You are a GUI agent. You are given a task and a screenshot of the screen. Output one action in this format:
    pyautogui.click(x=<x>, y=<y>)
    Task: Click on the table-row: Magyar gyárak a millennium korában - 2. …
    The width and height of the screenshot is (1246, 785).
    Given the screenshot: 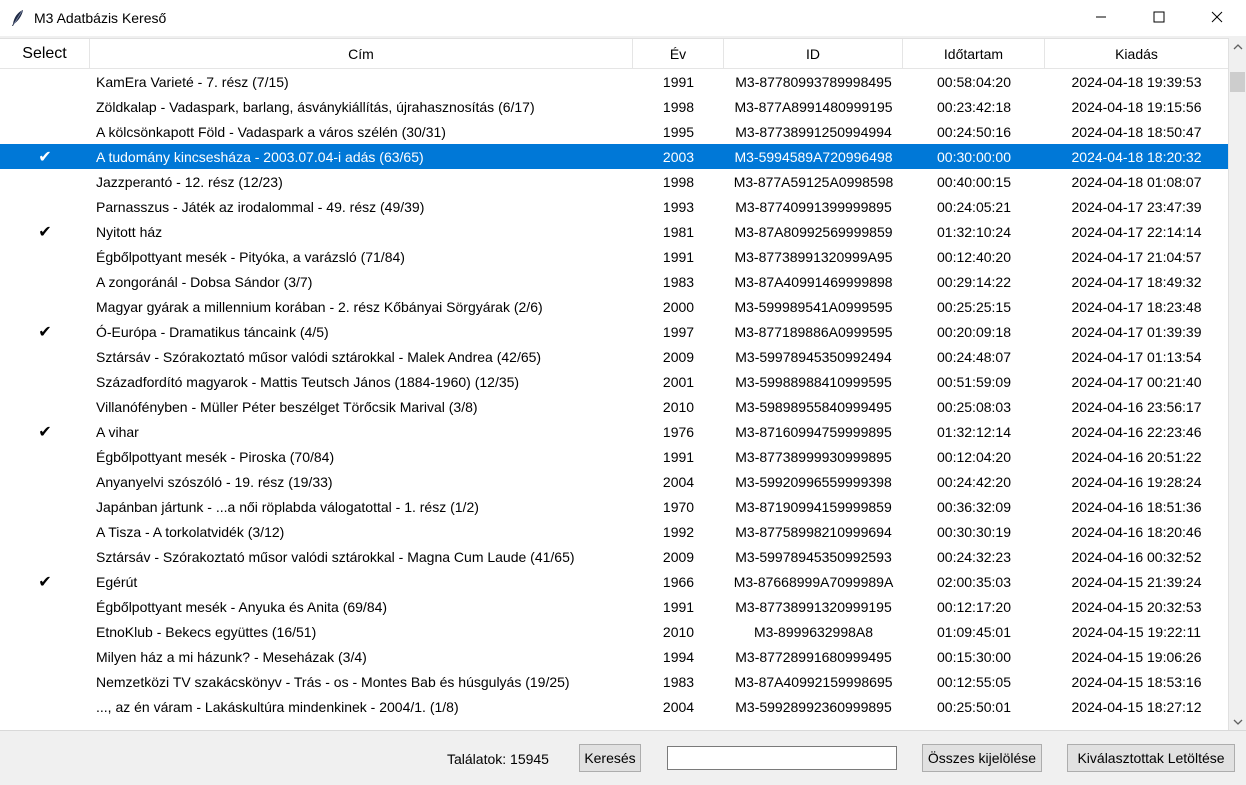 What is the action you would take?
    pyautogui.click(x=614, y=306)
    